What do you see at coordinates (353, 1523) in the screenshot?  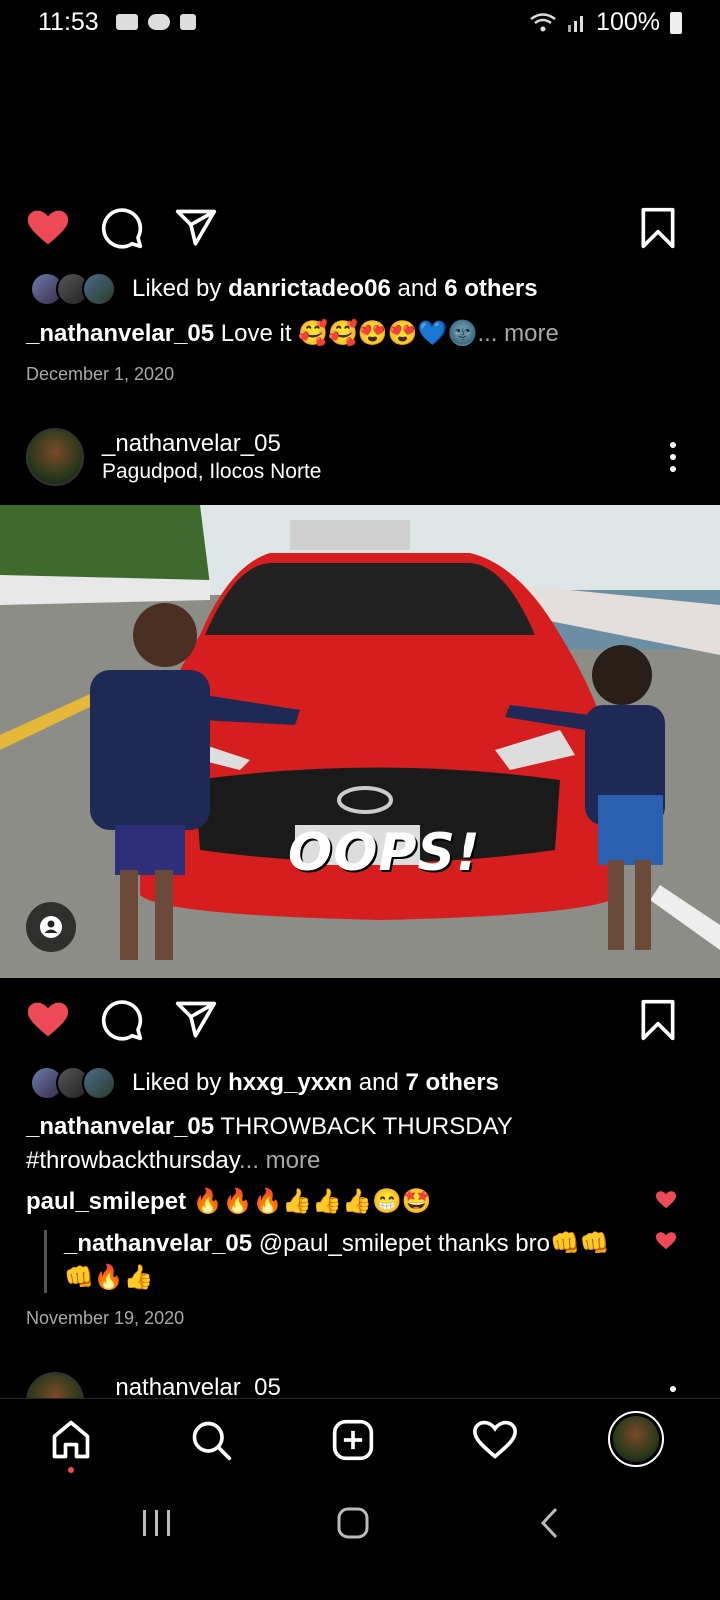 I see `home-system-icon` at bounding box center [353, 1523].